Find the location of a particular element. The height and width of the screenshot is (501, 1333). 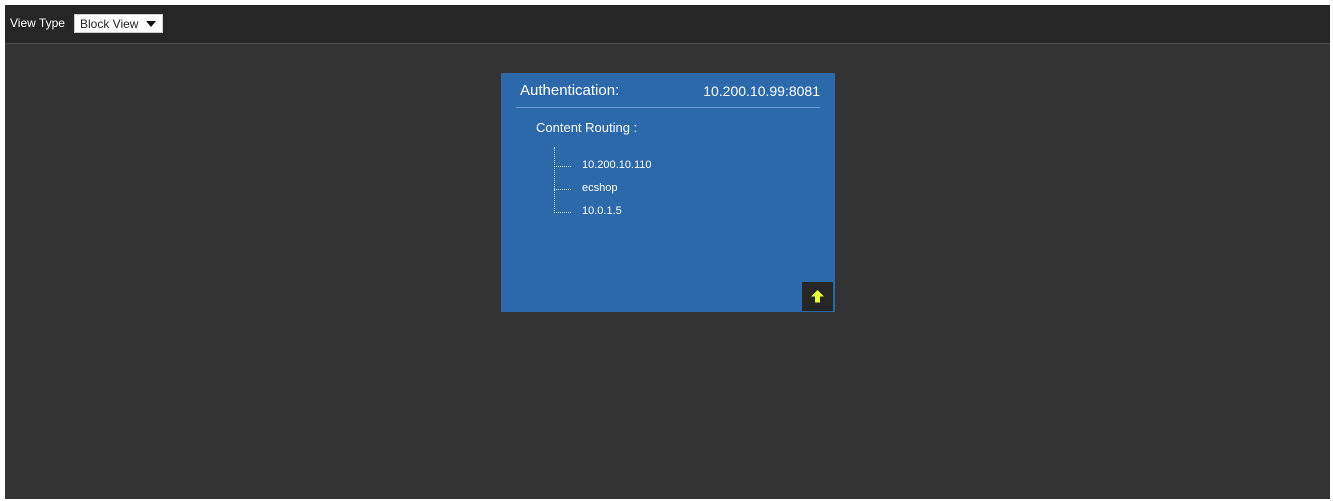

content-routing-tree: 10.200.10.110 ecshop 10.0.1.5 is located at coordinates (654, 184).